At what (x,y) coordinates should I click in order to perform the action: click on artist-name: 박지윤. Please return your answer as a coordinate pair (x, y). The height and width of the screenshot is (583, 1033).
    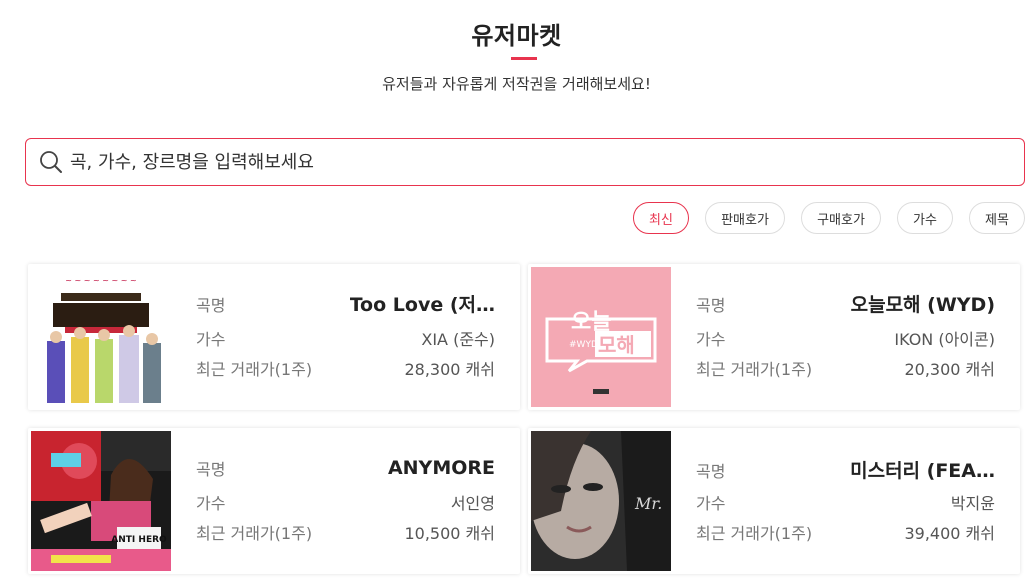
    Looking at the image, I should click on (972, 503).